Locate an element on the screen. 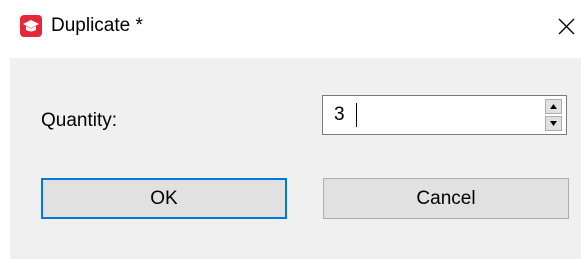 Image resolution: width=581 pixels, height=259 pixels. chevron-up-icon is located at coordinates (553, 106).